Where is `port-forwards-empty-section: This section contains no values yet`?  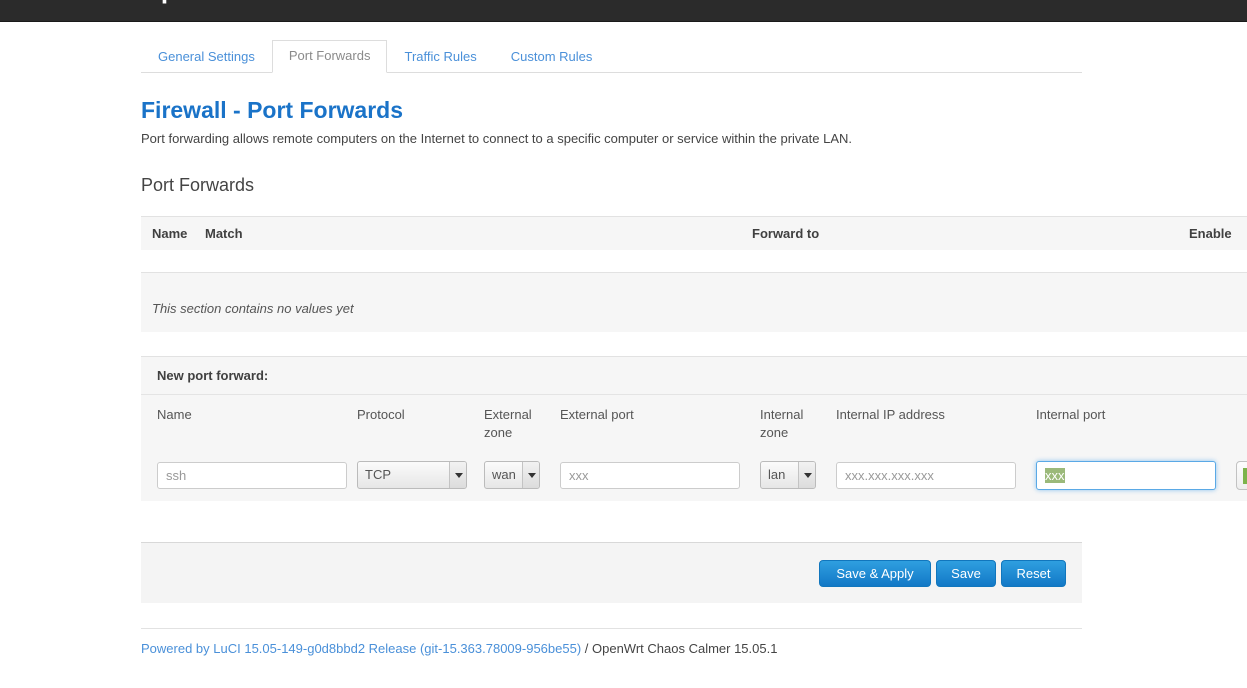
port-forwards-empty-section: This section contains no values yet is located at coordinates (694, 302).